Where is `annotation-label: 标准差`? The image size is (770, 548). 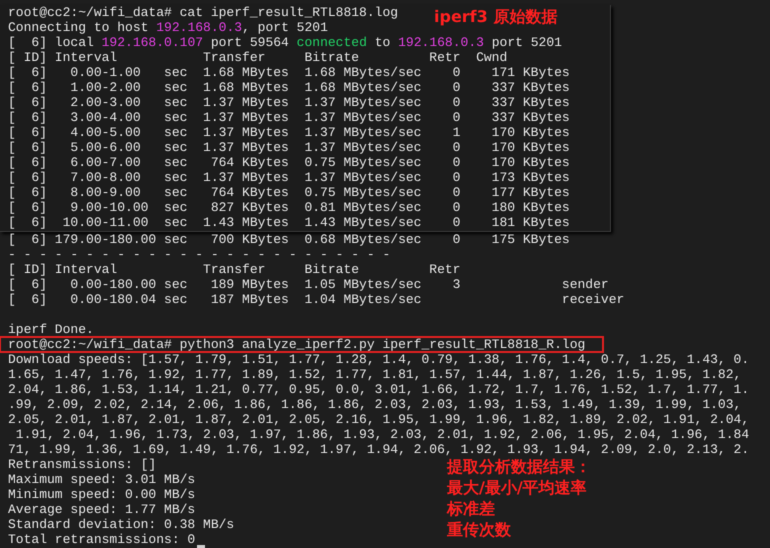 annotation-label: 标准差 is located at coordinates (471, 508).